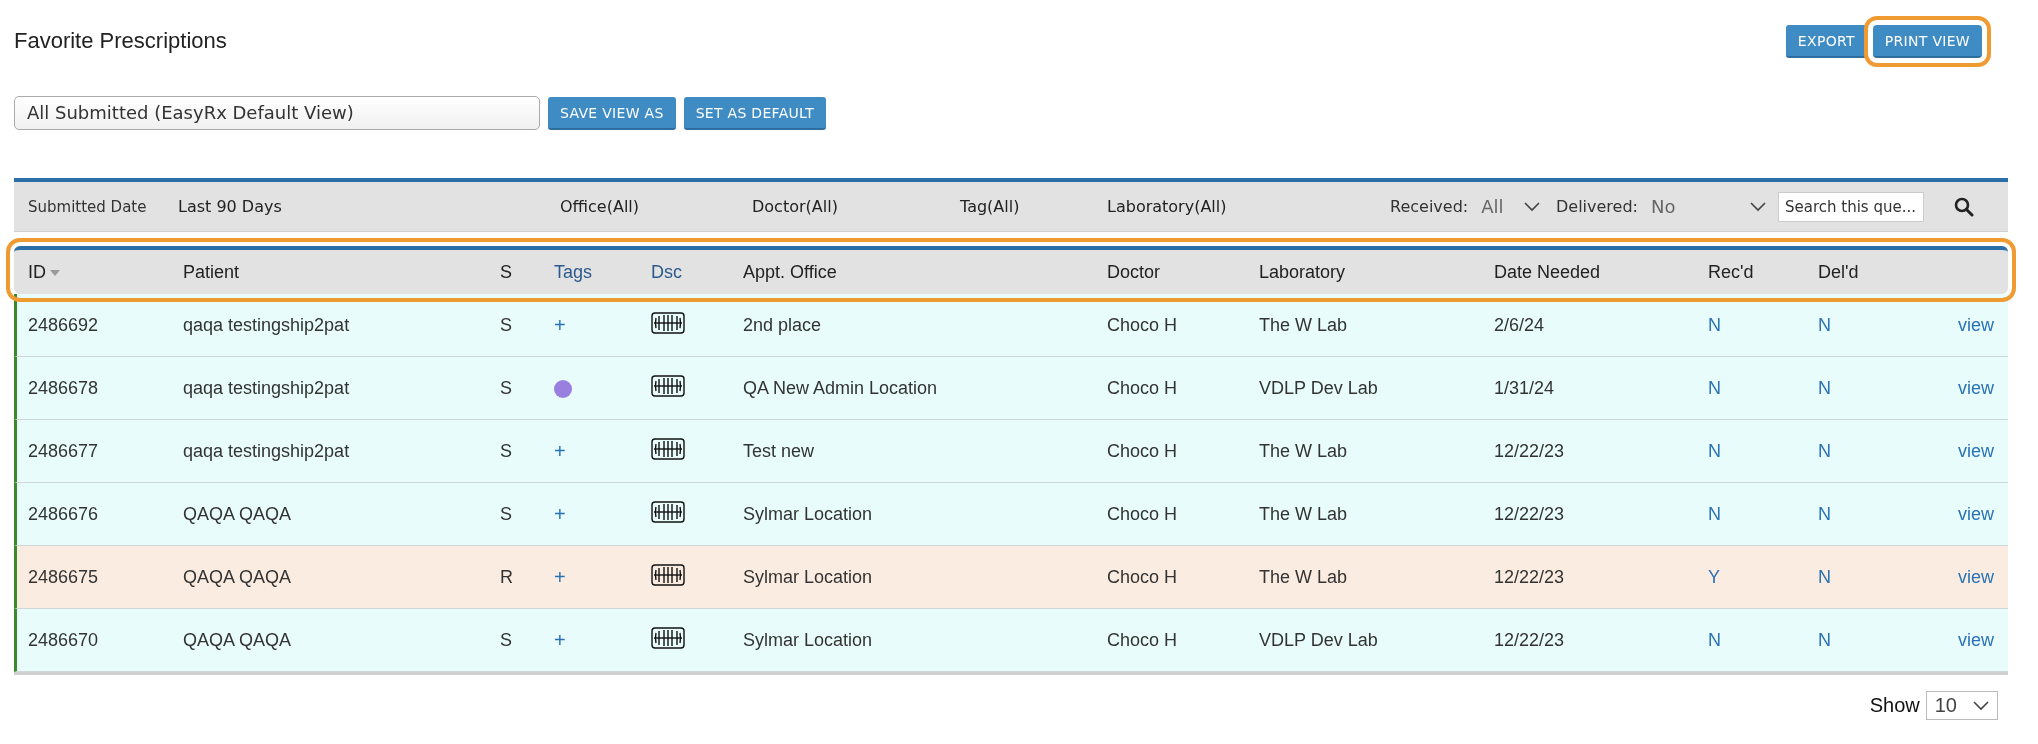 This screenshot has height=744, width=2038. Describe the element at coordinates (507, 577) in the screenshot. I see `table-cell-text: R` at that location.